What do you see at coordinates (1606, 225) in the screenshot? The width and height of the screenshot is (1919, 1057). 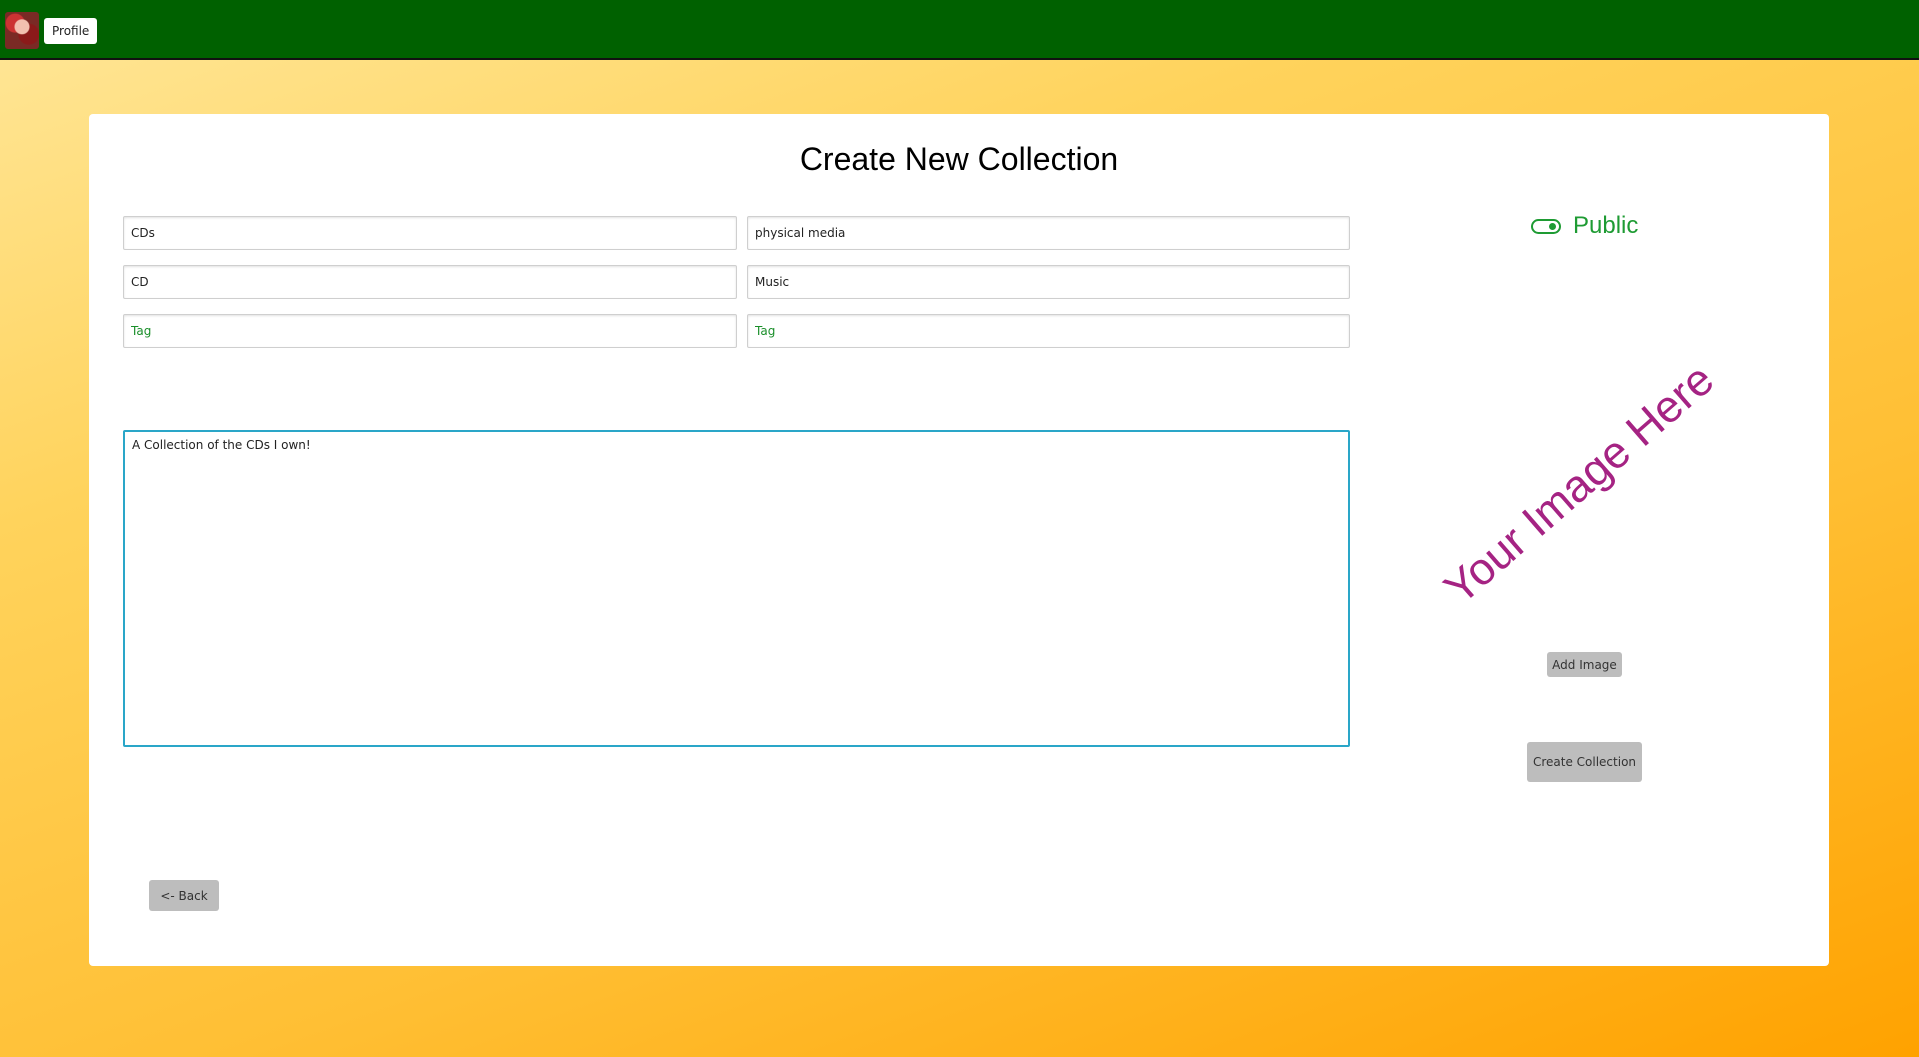 I see `public-label: Public` at bounding box center [1606, 225].